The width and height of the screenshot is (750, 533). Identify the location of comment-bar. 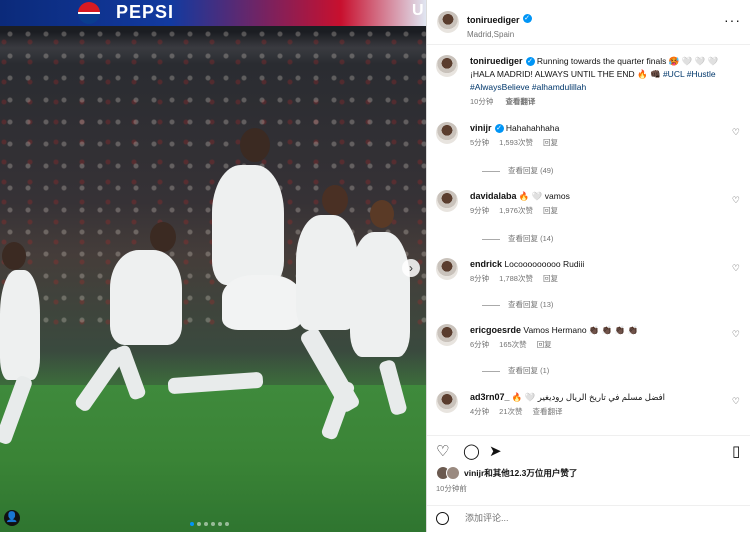
(588, 519).